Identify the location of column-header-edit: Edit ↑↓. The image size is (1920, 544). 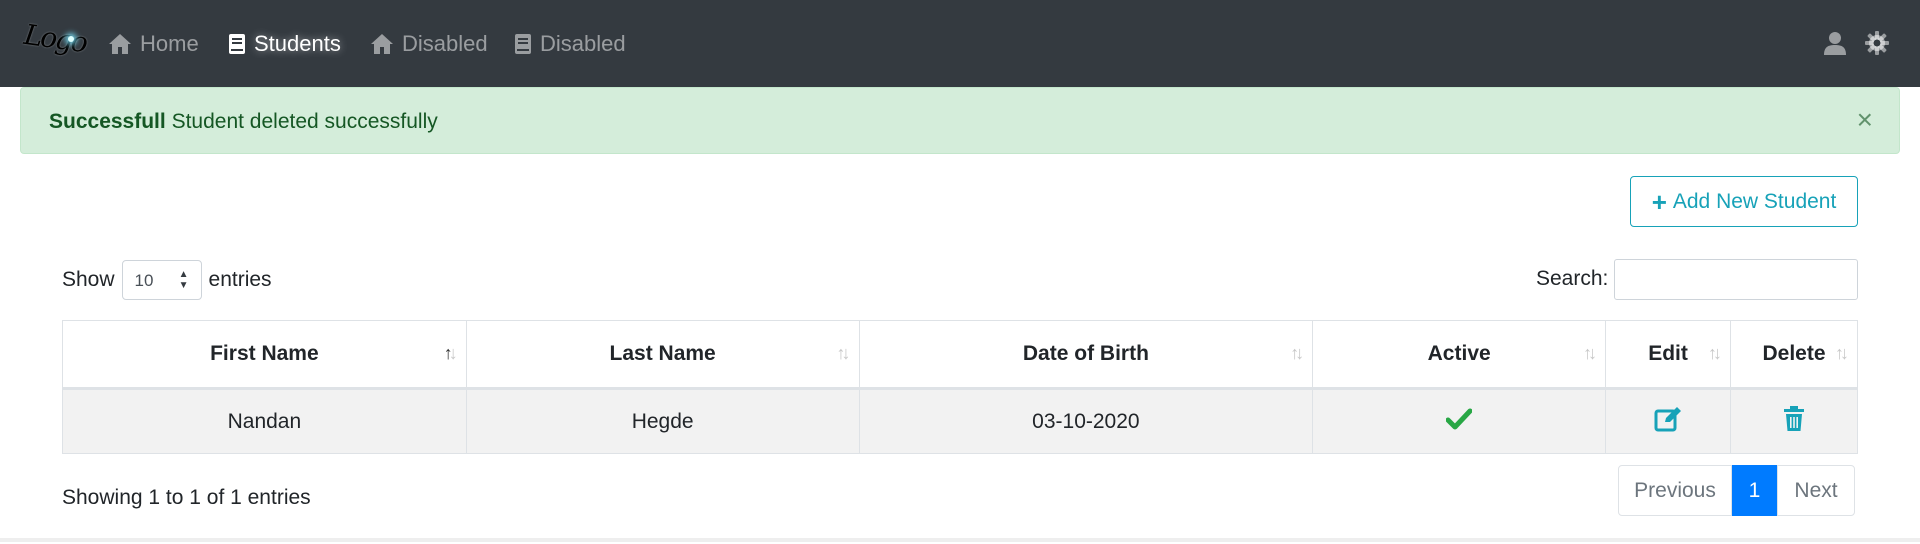
(1668, 355).